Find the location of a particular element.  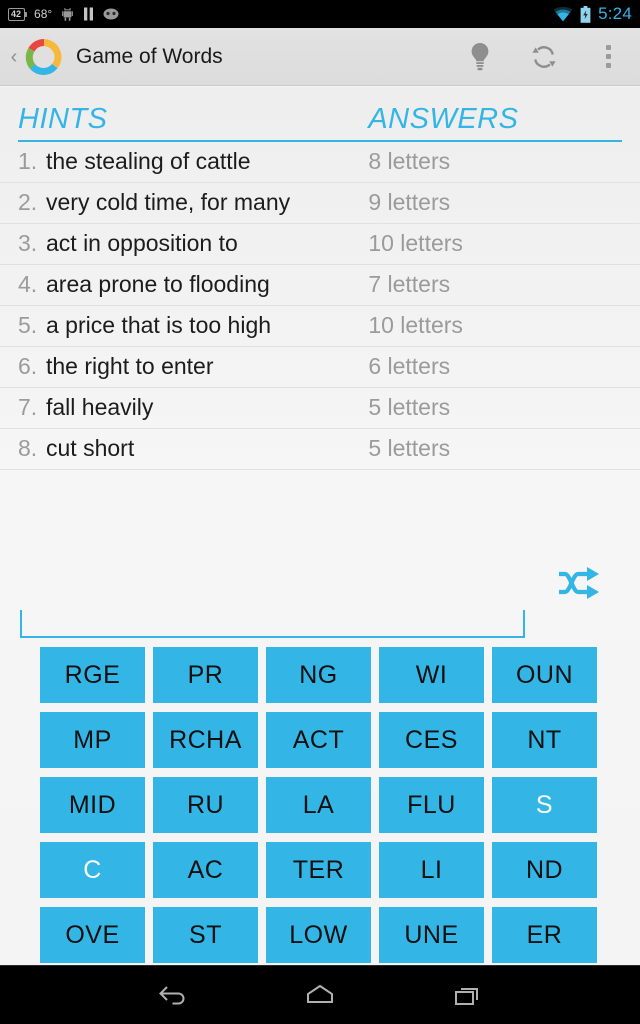

hint-cell: 8. cut short is located at coordinates (193, 448).